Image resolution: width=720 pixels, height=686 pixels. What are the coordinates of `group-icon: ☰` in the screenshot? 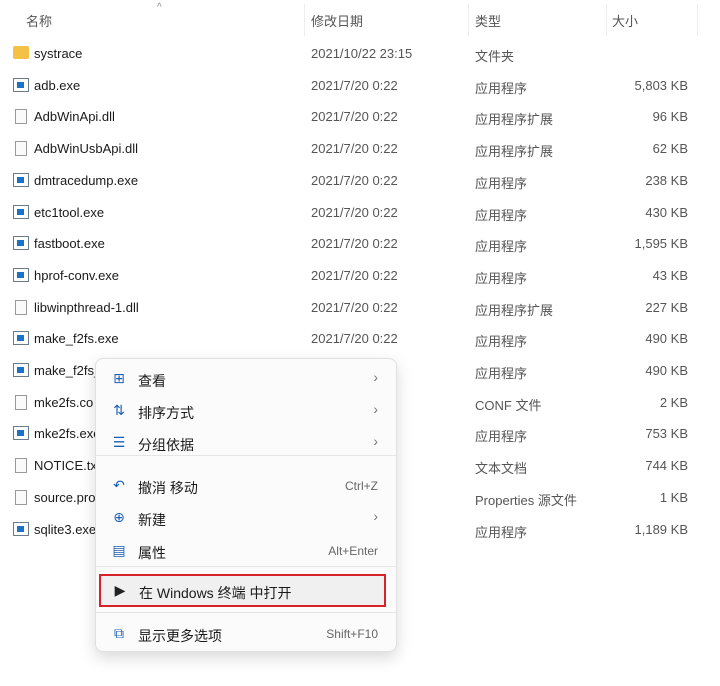 It's located at (119, 442).